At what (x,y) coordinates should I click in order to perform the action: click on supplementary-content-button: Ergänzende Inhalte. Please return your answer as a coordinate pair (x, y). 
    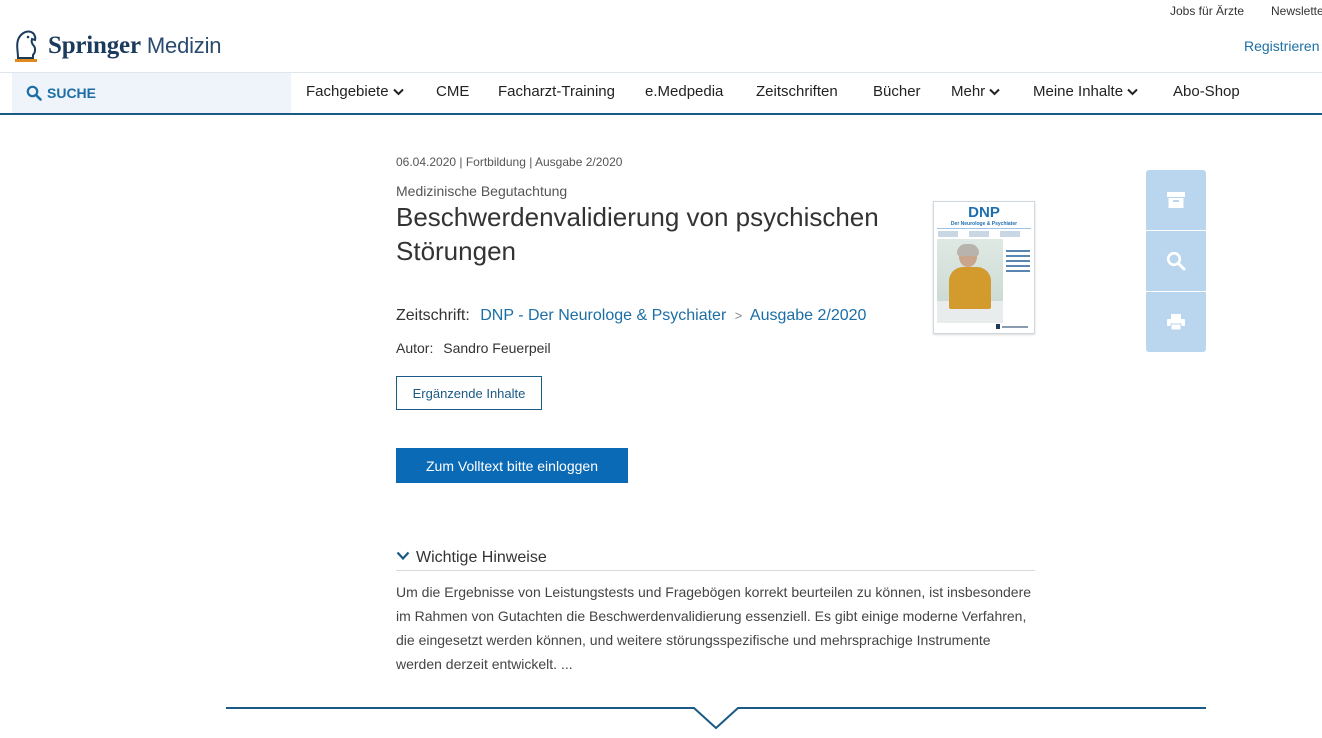
    Looking at the image, I should click on (469, 393).